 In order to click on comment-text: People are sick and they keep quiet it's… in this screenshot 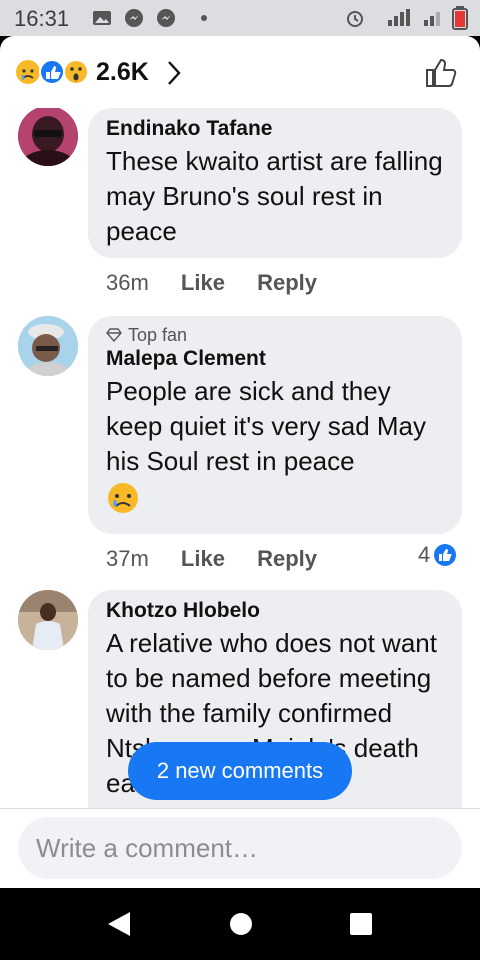, I will do `click(275, 444)`.